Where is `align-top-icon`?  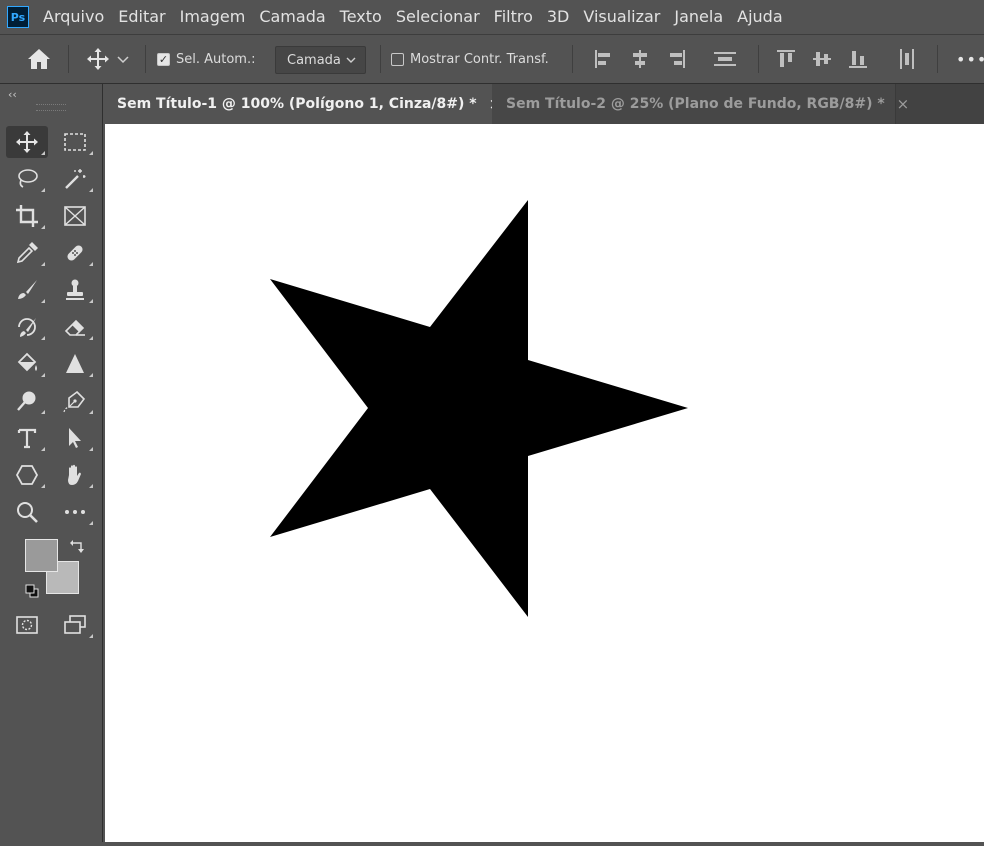 align-top-icon is located at coordinates (786, 58).